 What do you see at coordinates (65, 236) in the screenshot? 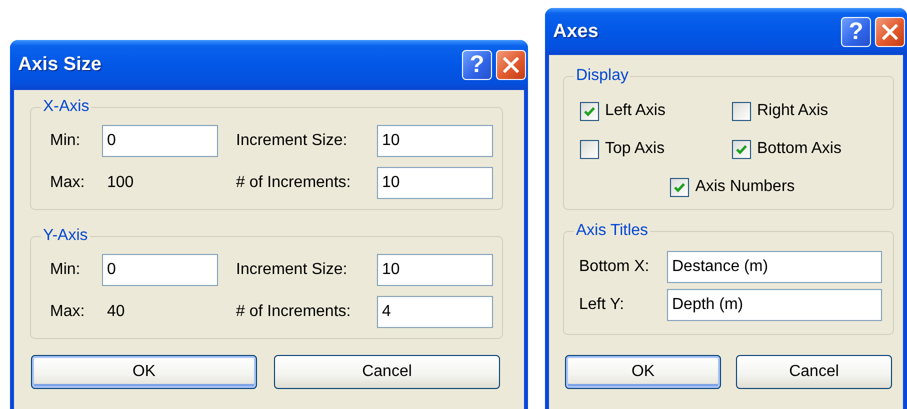
I see `group-label: Y-Axis` at bounding box center [65, 236].